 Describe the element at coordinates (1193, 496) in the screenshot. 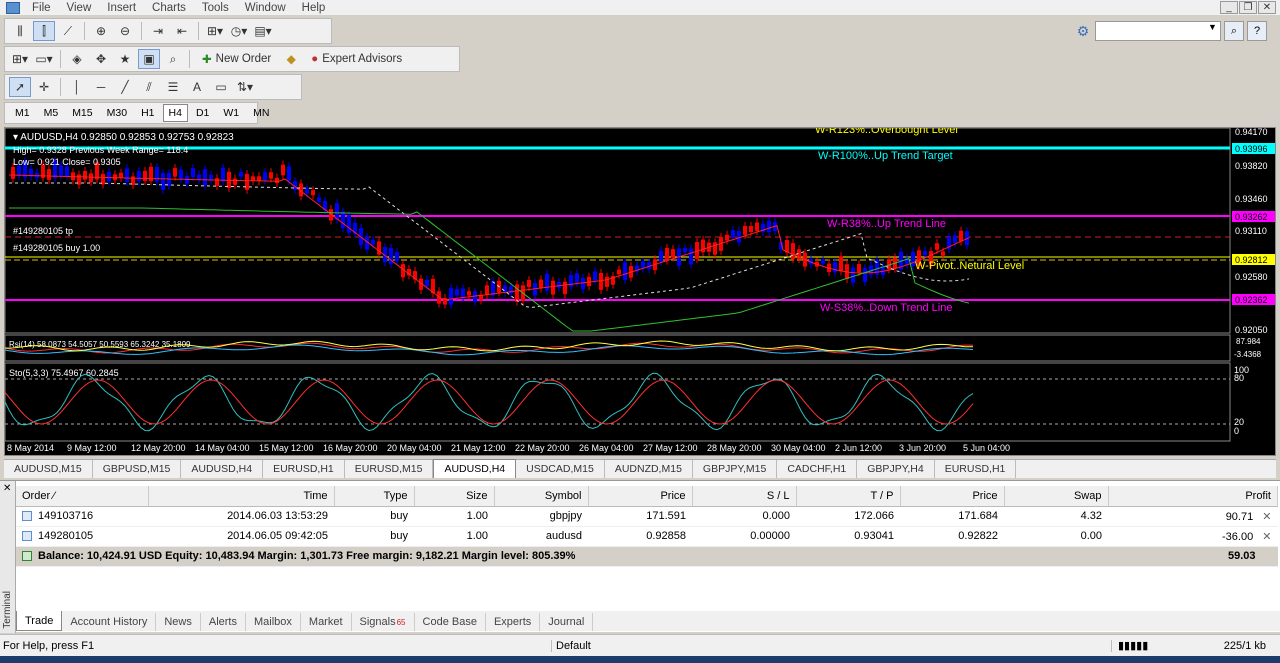

I see `col-profit: Profit` at that location.